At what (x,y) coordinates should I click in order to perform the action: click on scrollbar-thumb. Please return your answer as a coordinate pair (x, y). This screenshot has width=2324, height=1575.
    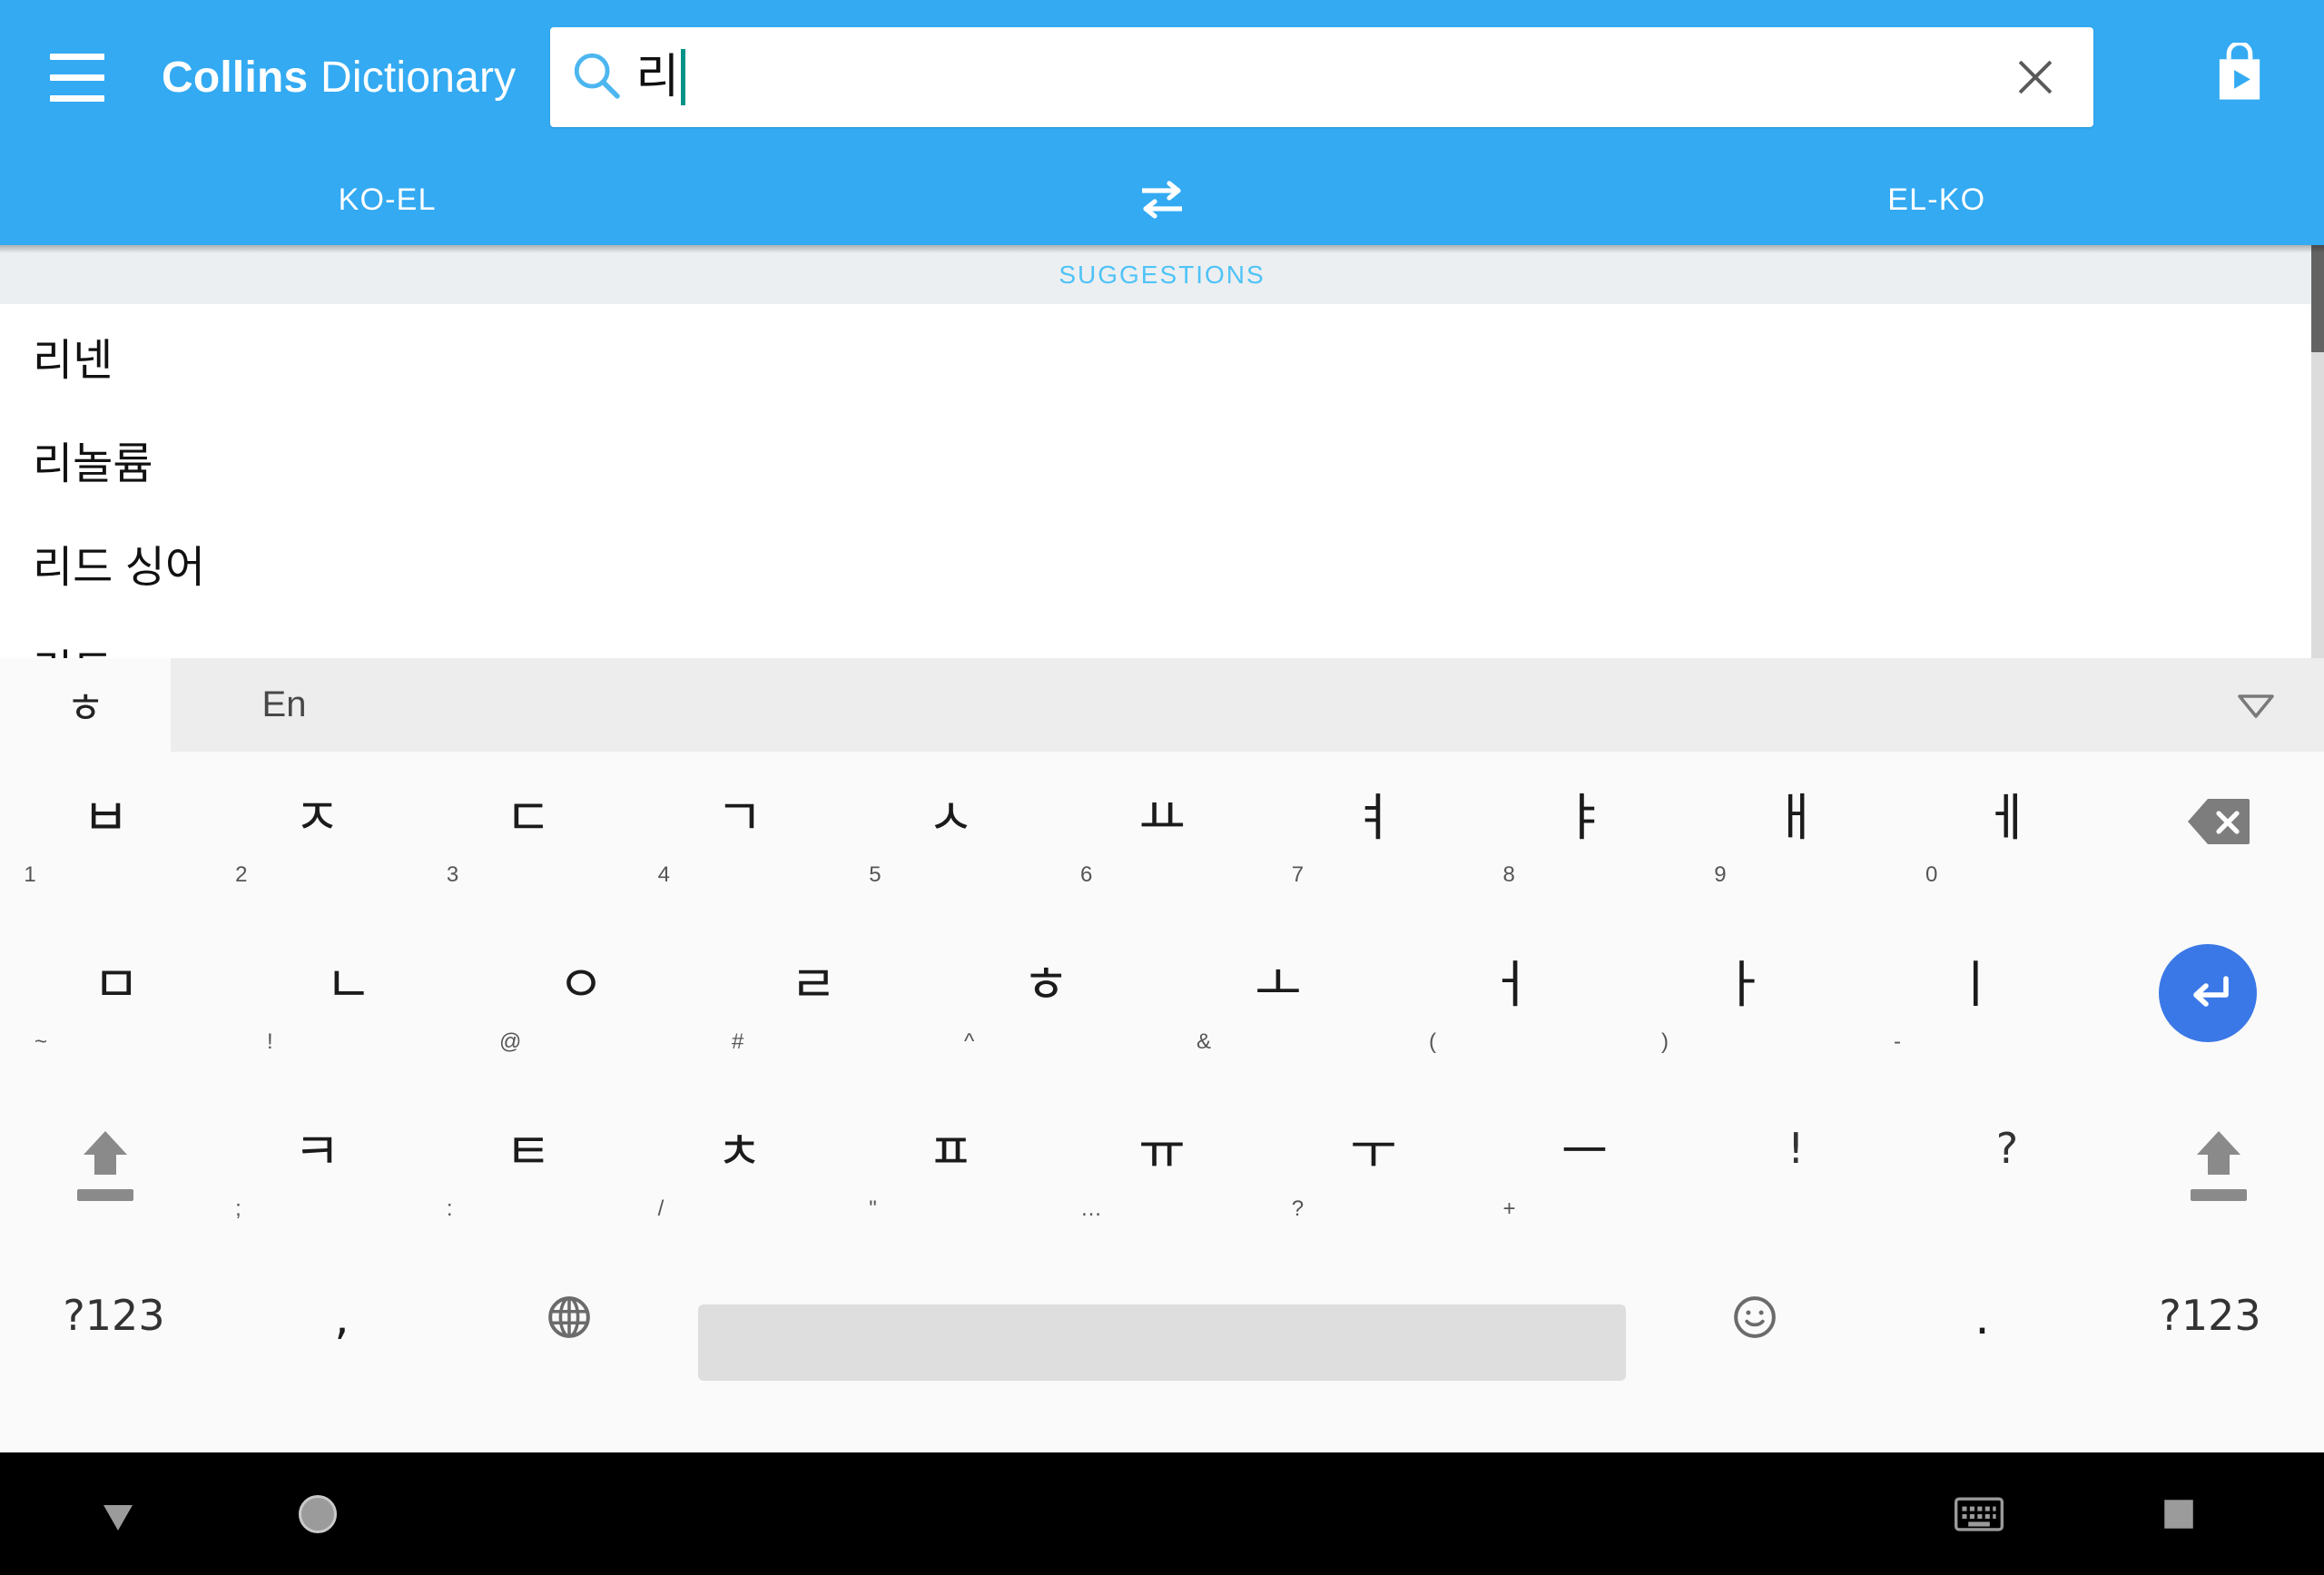
    Looking at the image, I should click on (2317, 298).